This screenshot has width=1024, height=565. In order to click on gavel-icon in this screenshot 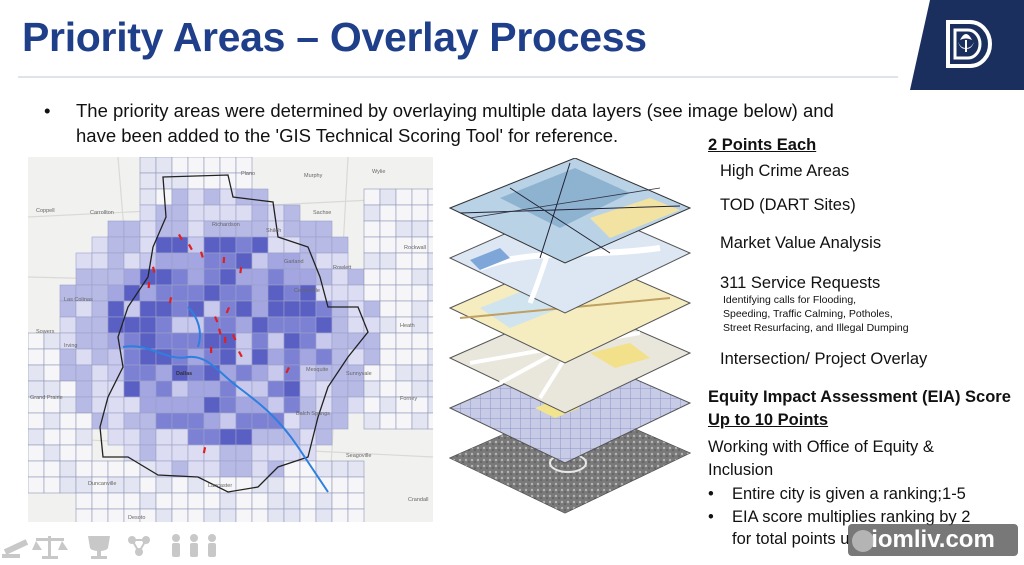, I will do `click(15, 548)`.